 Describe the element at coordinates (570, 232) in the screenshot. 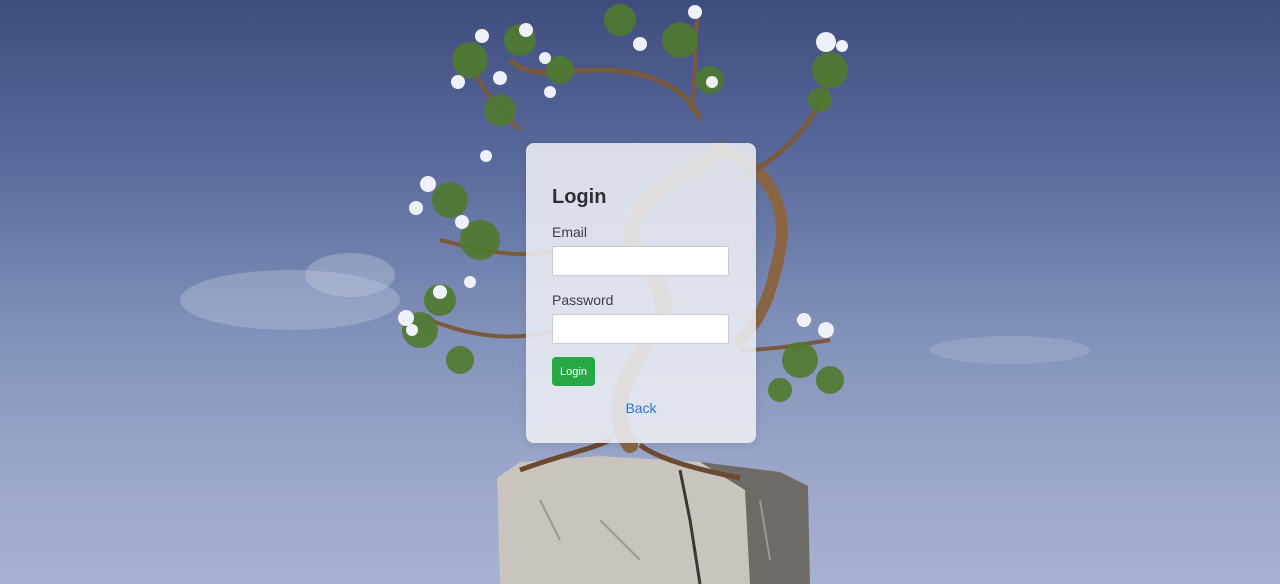

I see `email-label: Email` at that location.